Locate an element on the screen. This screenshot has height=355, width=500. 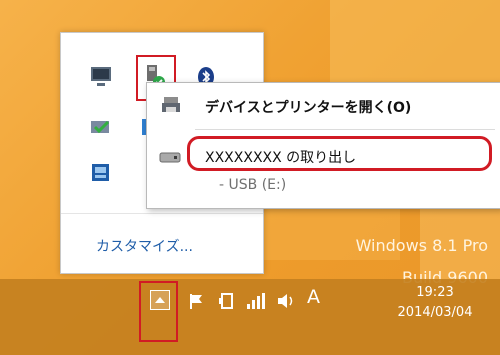
action-center-icon is located at coordinates (101, 127).